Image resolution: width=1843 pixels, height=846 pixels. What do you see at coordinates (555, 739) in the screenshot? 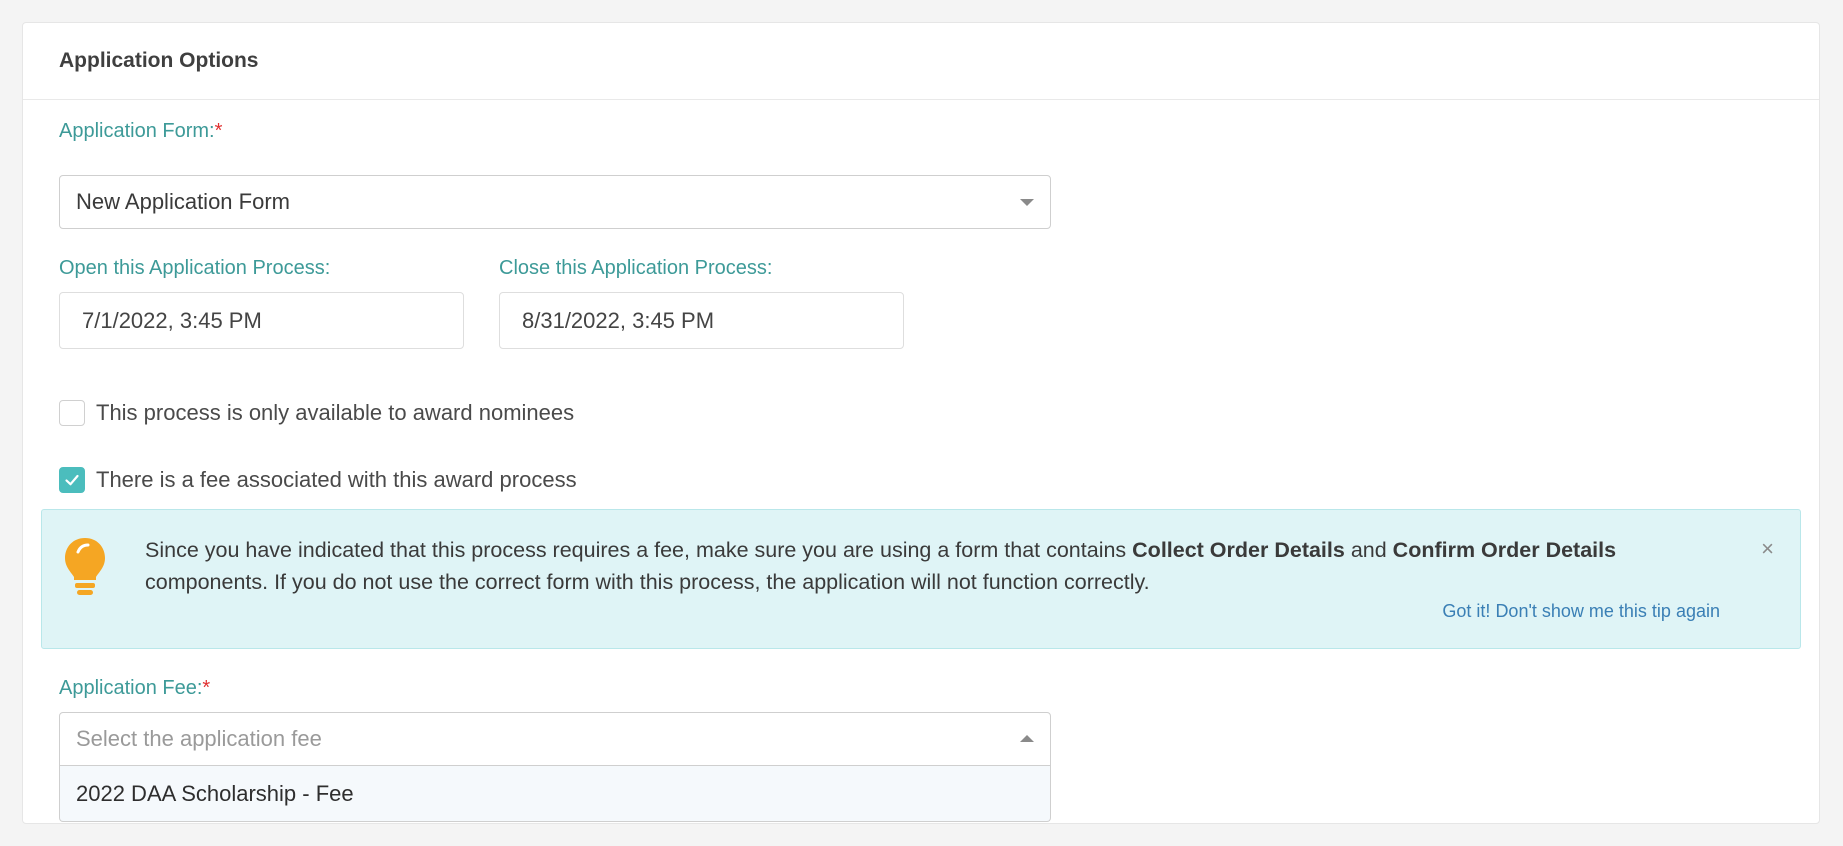
I see `application-fee-select: Select the application fee` at bounding box center [555, 739].